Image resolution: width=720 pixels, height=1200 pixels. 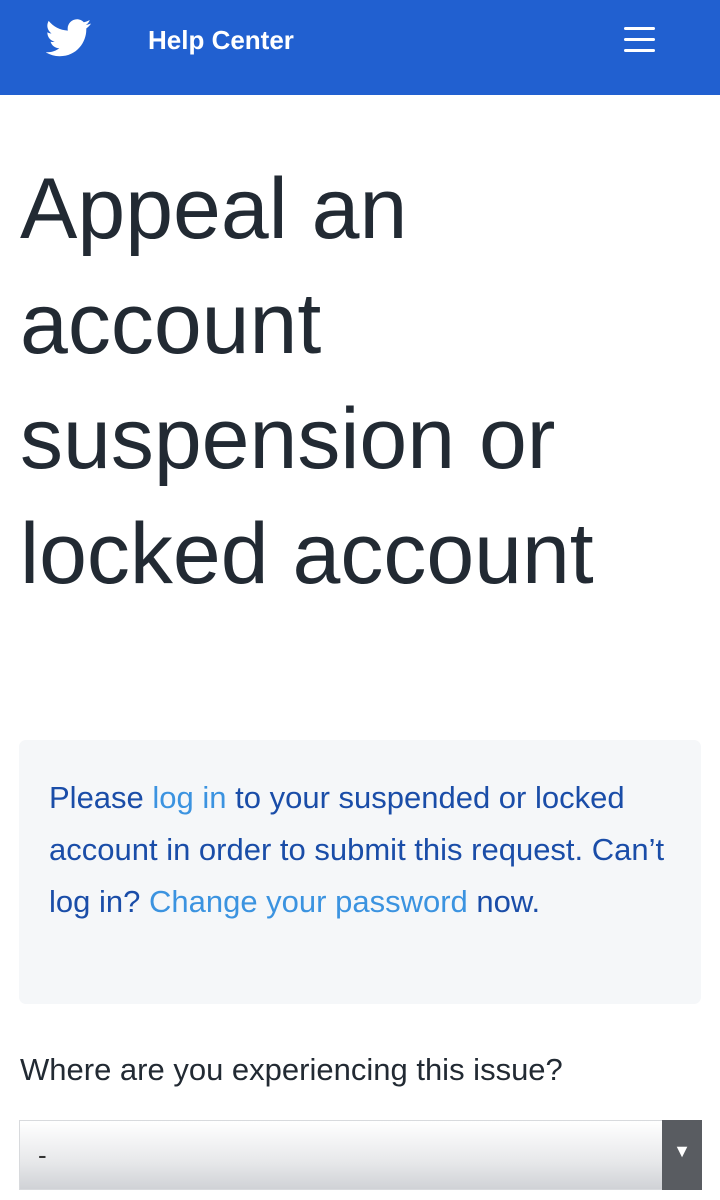 I want to click on notice-text-part: Please, so click(x=101, y=797).